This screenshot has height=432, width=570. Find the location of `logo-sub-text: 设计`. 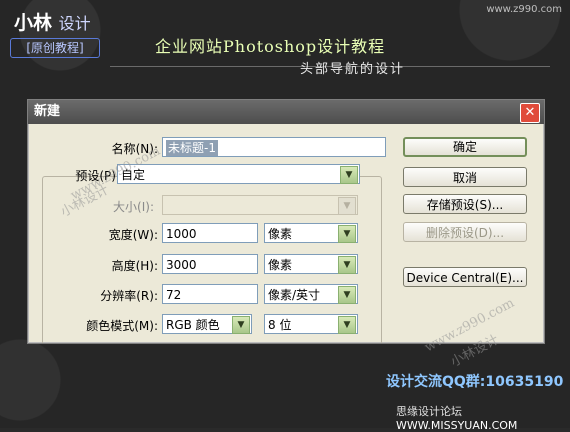

logo-sub-text: 设计 is located at coordinates (74, 23).